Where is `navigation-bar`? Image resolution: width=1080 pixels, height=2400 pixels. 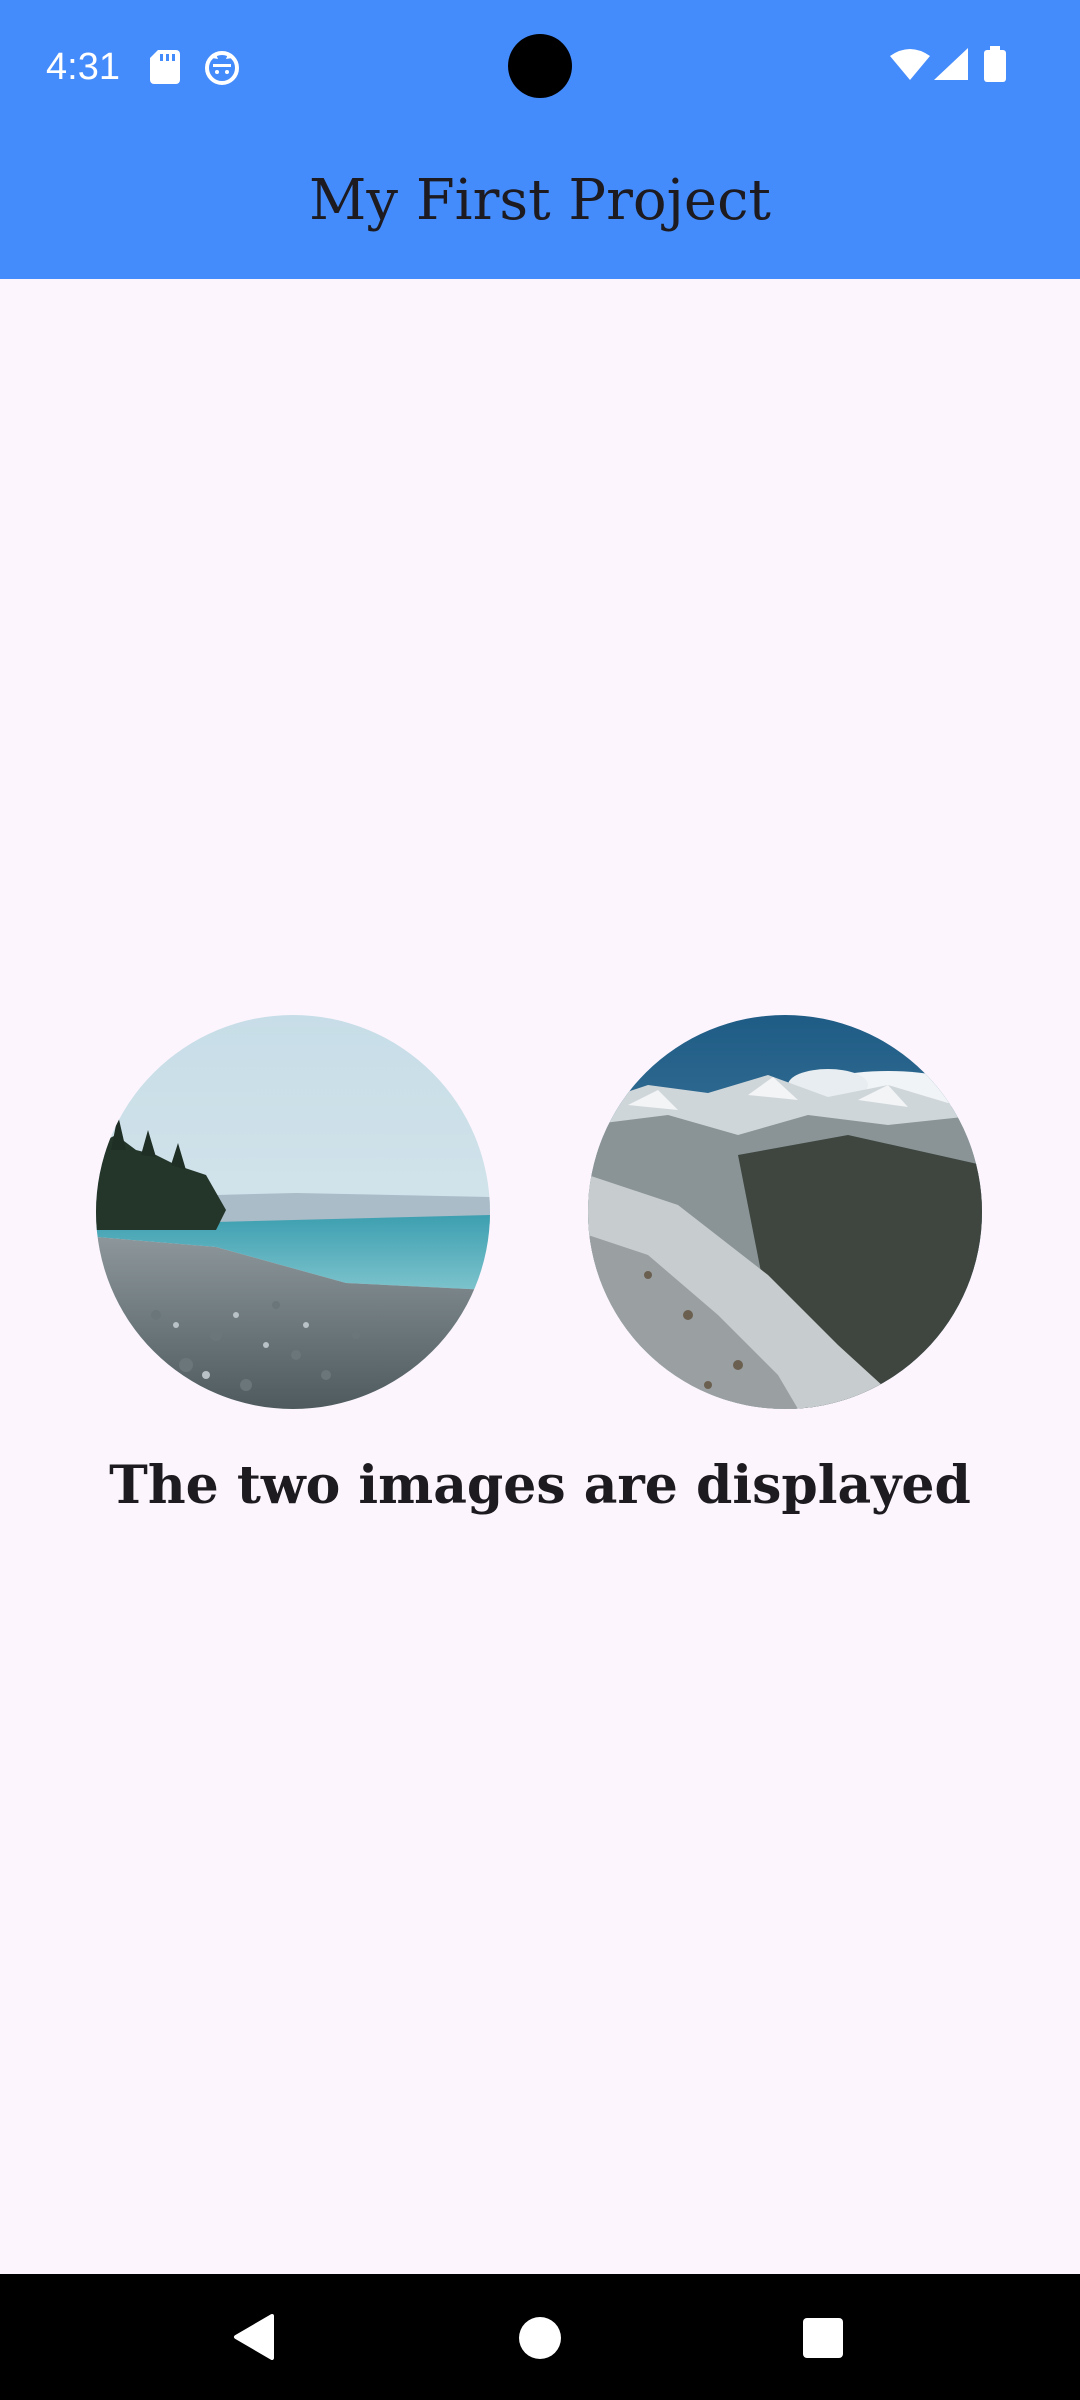 navigation-bar is located at coordinates (540, 2337).